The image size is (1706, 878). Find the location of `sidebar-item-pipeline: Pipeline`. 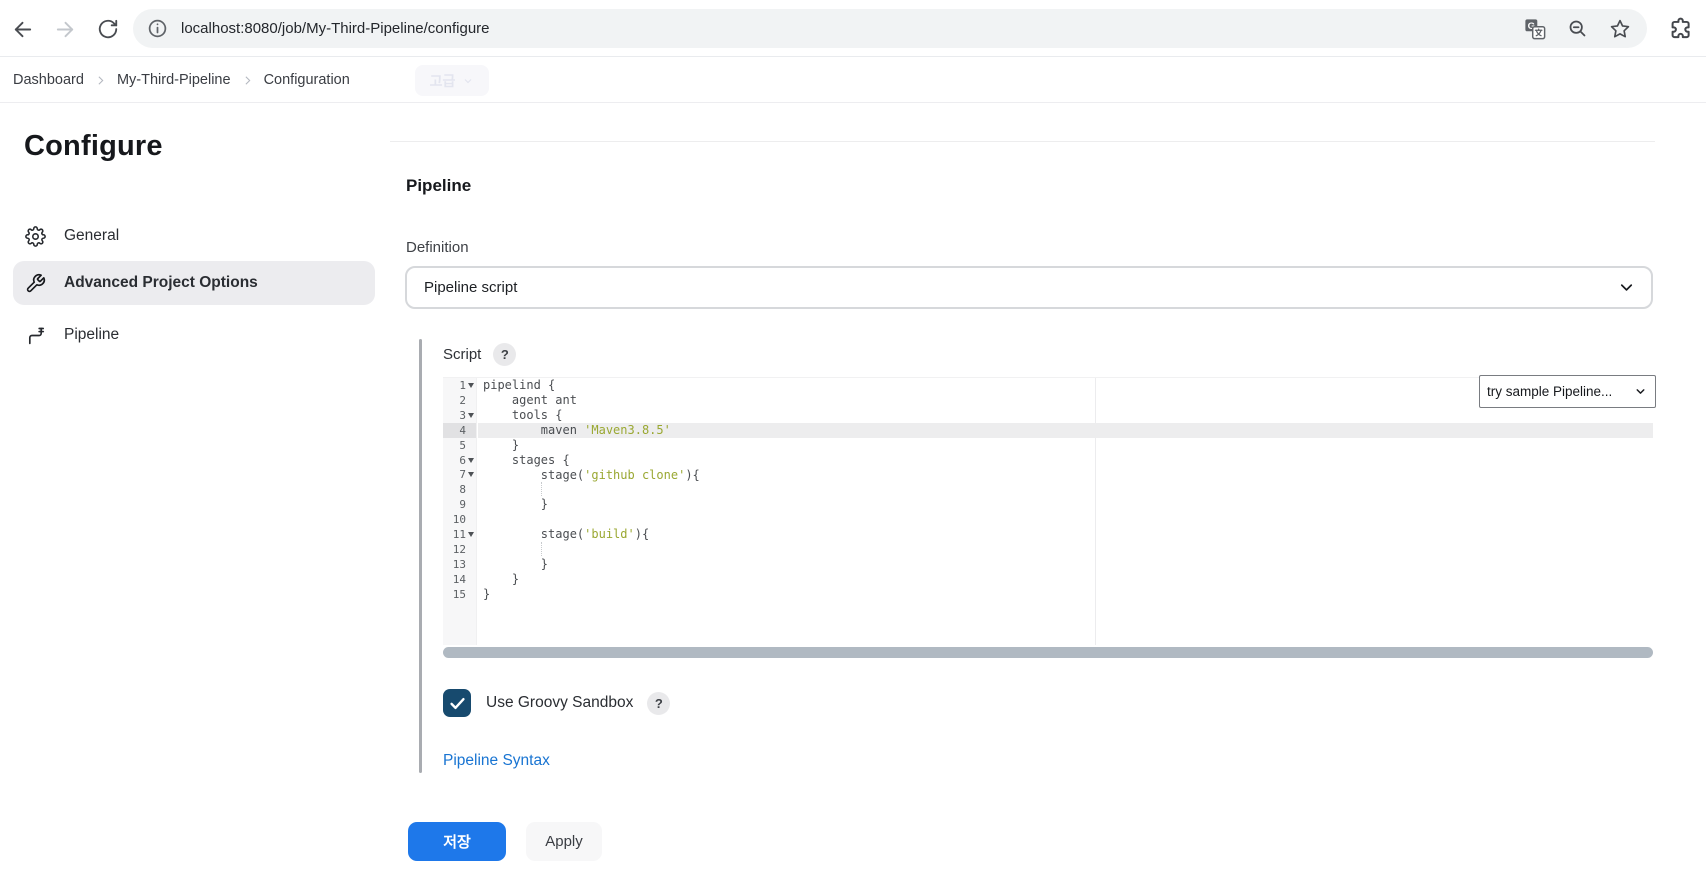

sidebar-item-pipeline: Pipeline is located at coordinates (194, 335).